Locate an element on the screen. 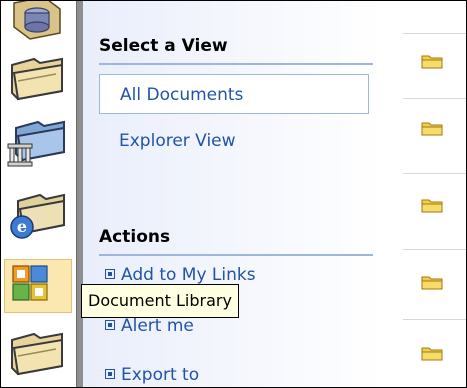  actions-rule is located at coordinates (236, 255).